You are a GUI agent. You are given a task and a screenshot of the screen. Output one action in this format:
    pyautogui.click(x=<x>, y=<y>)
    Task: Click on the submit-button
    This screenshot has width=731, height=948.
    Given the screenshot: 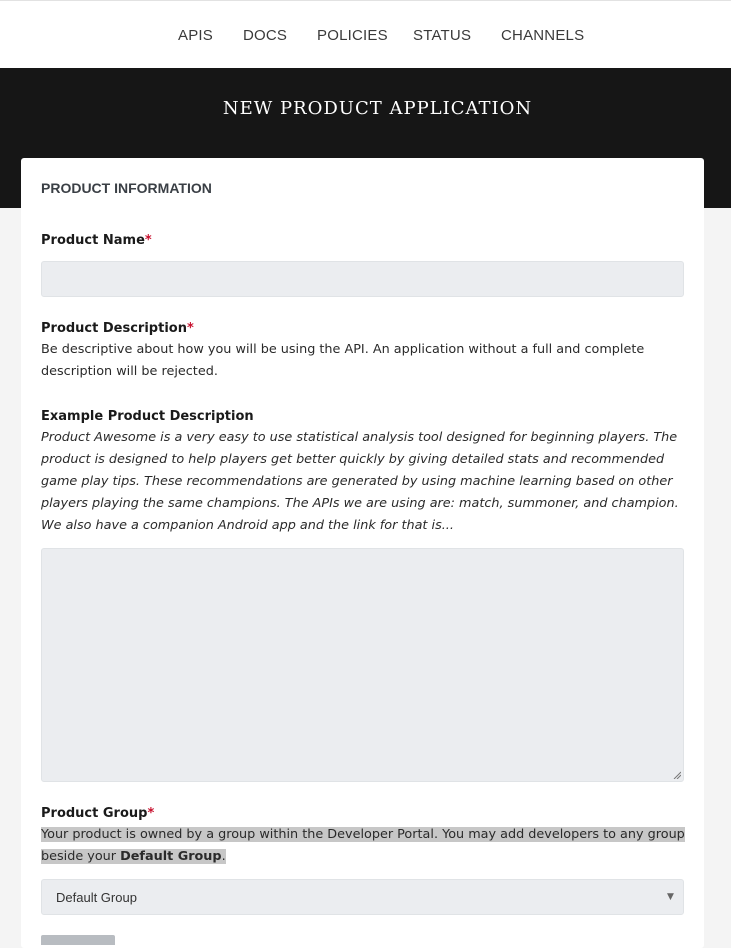 What is the action you would take?
    pyautogui.click(x=78, y=940)
    